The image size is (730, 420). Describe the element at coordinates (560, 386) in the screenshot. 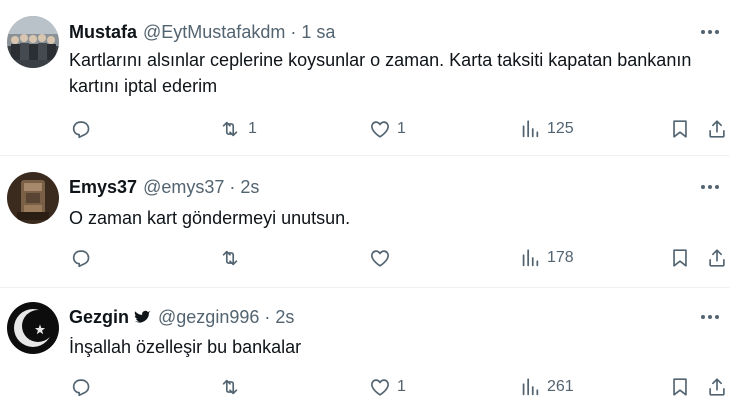

I see `view-count: 261` at that location.